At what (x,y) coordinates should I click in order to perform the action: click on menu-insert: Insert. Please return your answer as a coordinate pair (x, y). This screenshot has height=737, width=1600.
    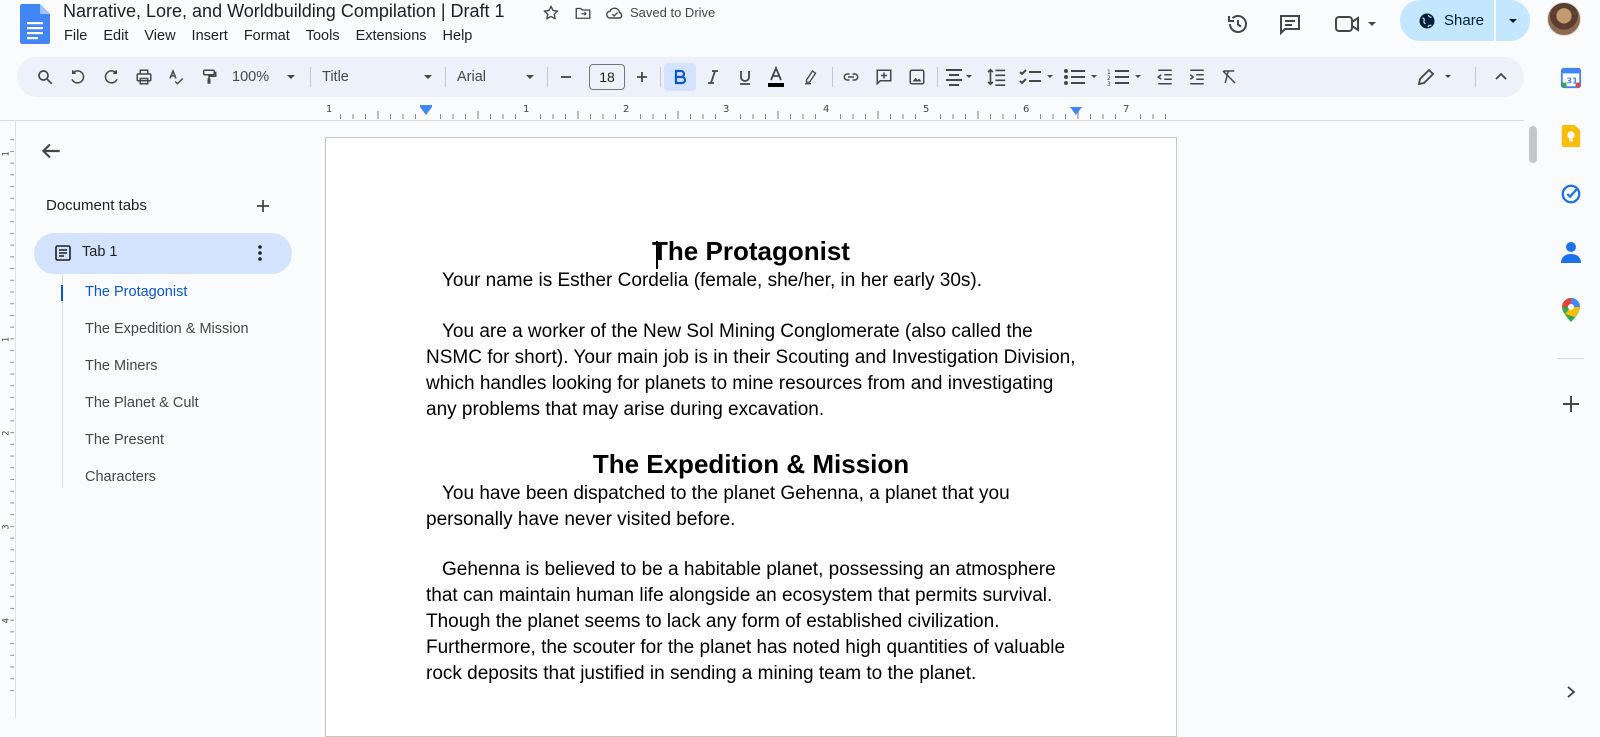
    Looking at the image, I should click on (210, 36).